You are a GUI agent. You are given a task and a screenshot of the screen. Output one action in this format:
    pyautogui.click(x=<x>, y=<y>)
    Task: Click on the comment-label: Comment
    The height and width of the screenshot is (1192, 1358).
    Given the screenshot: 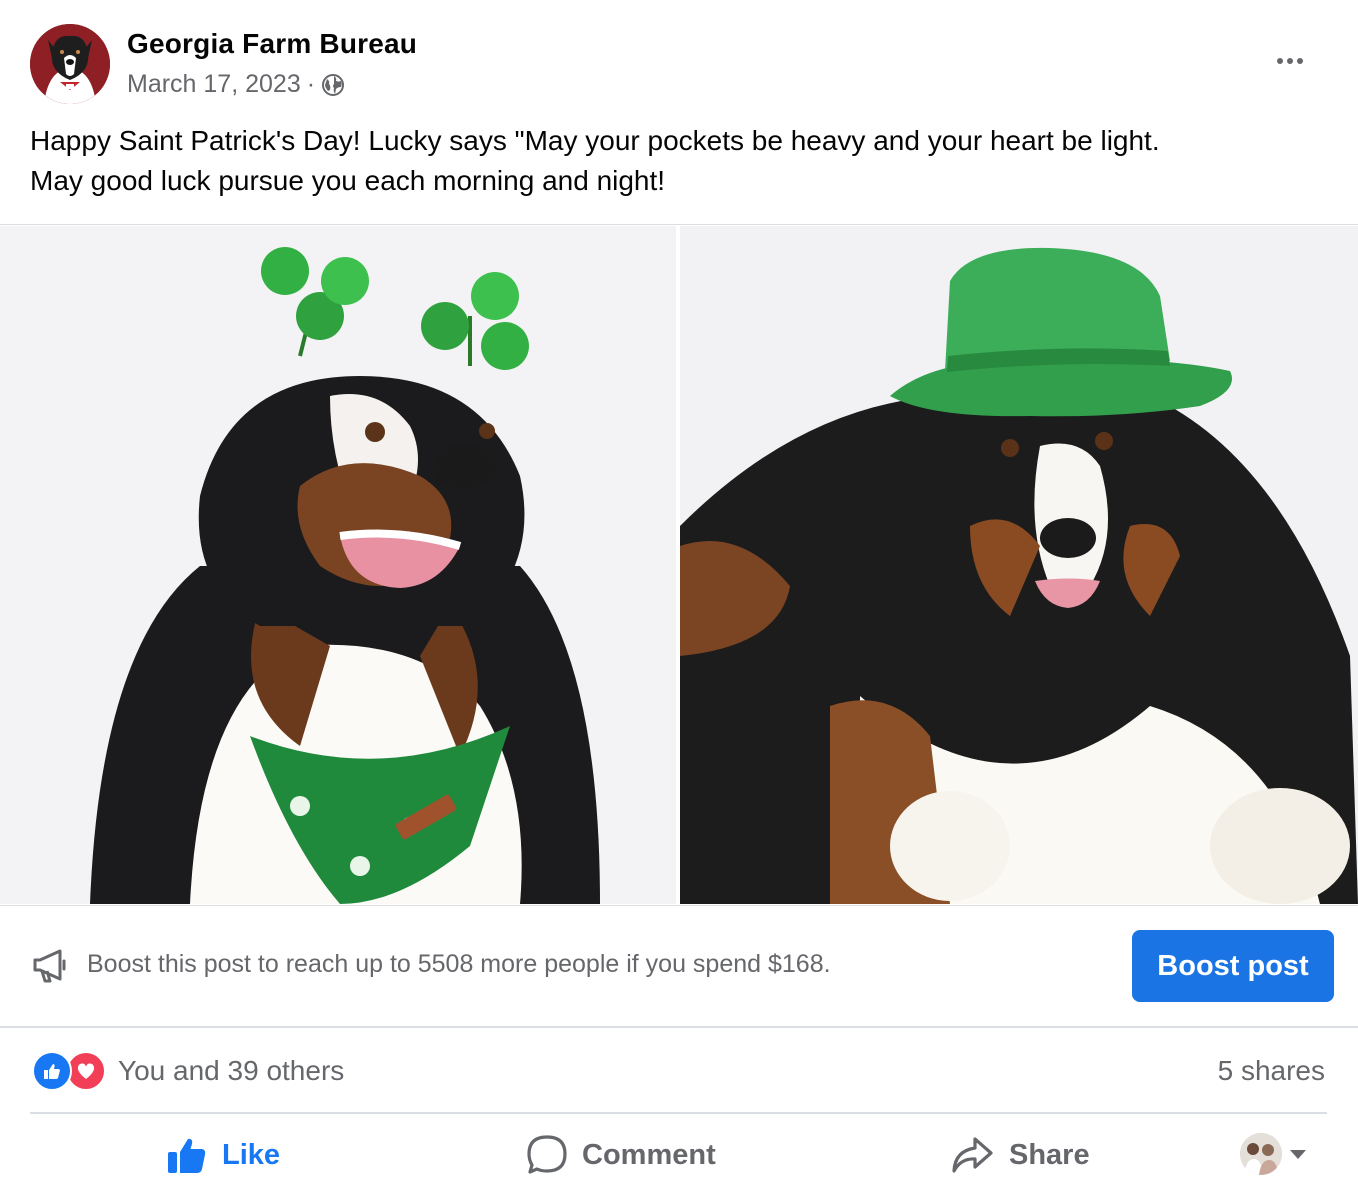 What is the action you would take?
    pyautogui.click(x=649, y=1154)
    